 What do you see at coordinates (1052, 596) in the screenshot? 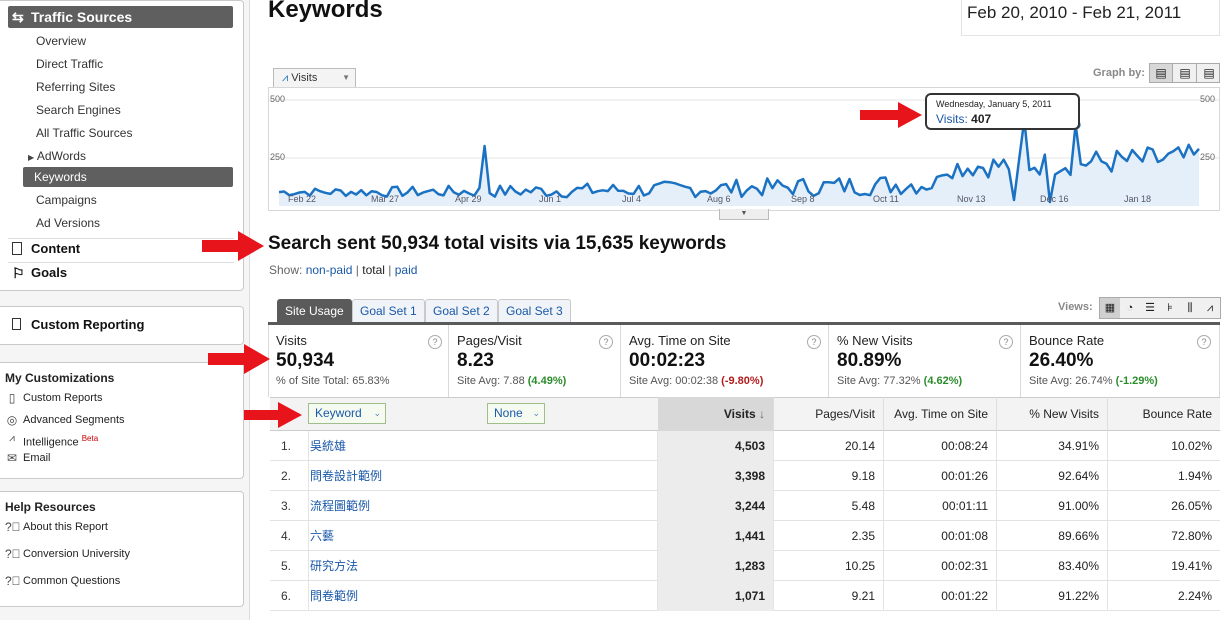
I see `cell-new-visits: 91.22%` at bounding box center [1052, 596].